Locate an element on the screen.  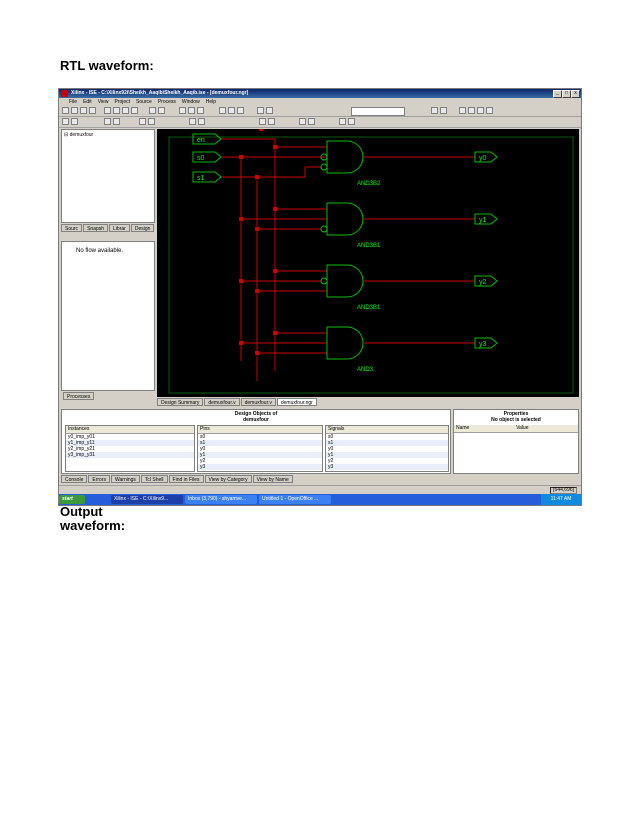
tab-design-summary: Design Summary is located at coordinates (180, 402).